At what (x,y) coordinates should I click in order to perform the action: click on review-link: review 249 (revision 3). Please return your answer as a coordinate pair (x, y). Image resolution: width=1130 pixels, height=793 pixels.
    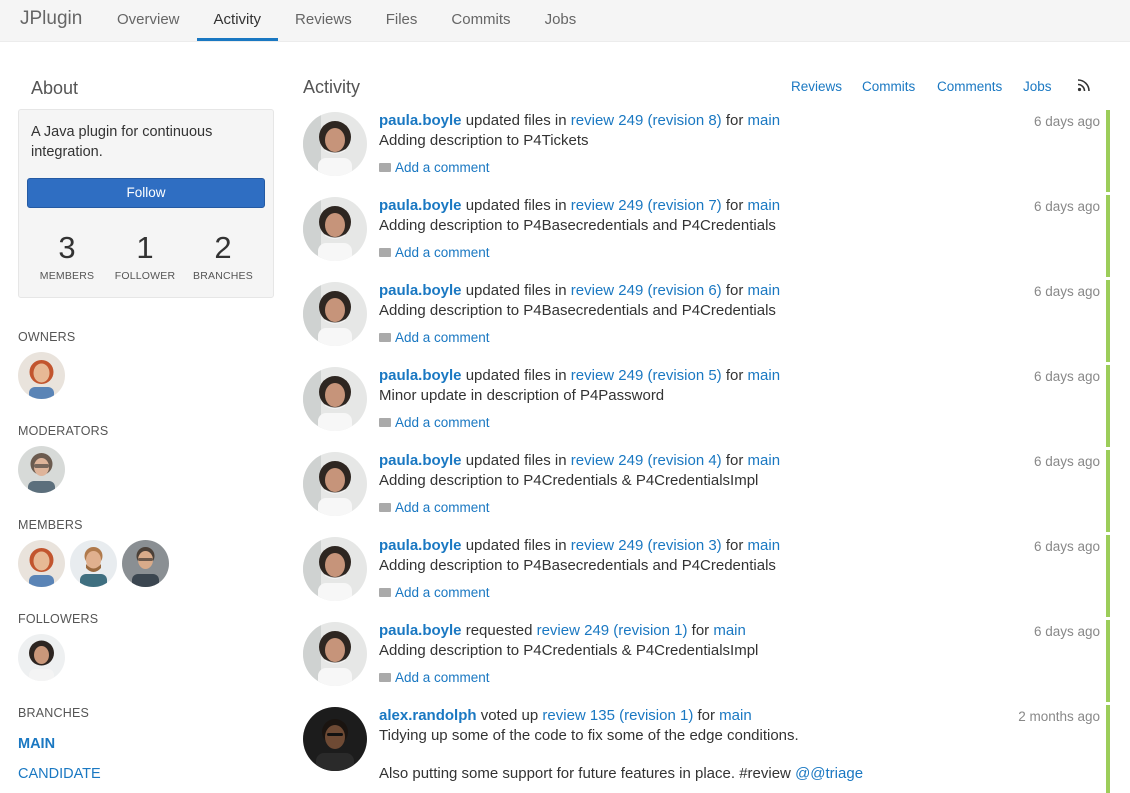
    Looking at the image, I should click on (646, 545).